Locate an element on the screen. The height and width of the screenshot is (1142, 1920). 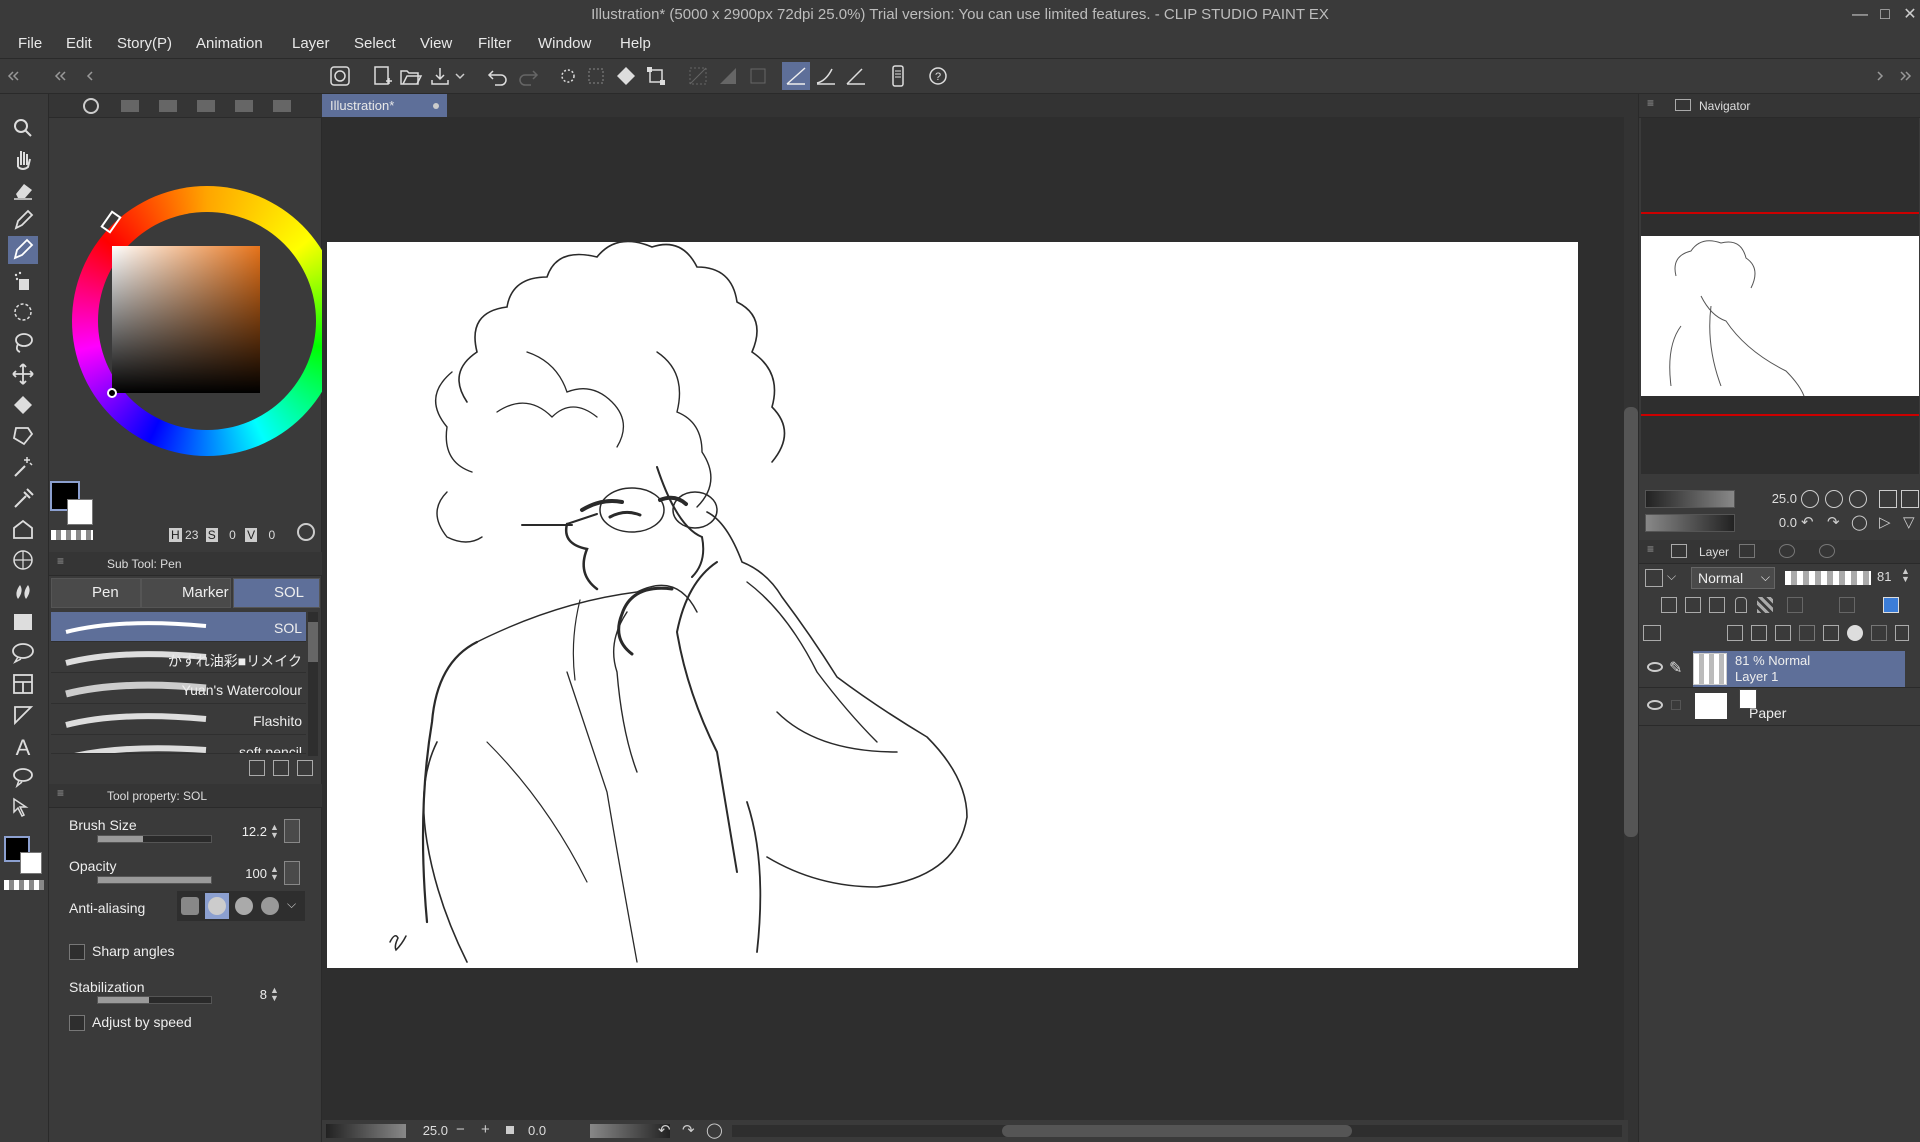
rotate-right-icon: ↷ is located at coordinates (688, 1130).